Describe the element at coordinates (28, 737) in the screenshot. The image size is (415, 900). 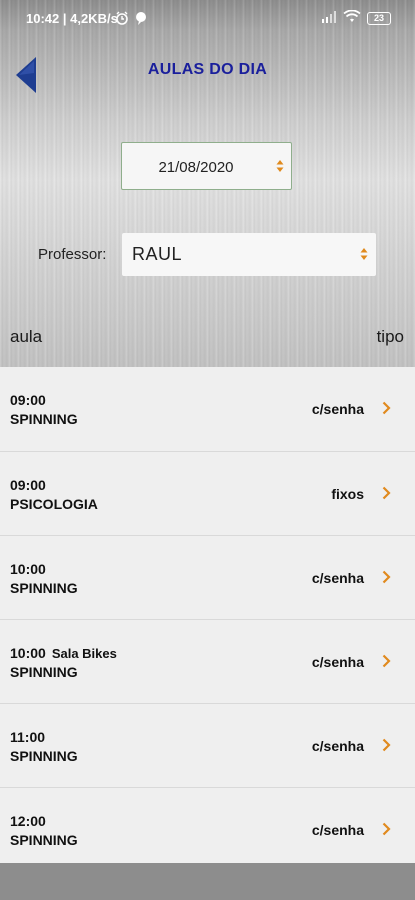
I see `class-time: 11:00` at that location.